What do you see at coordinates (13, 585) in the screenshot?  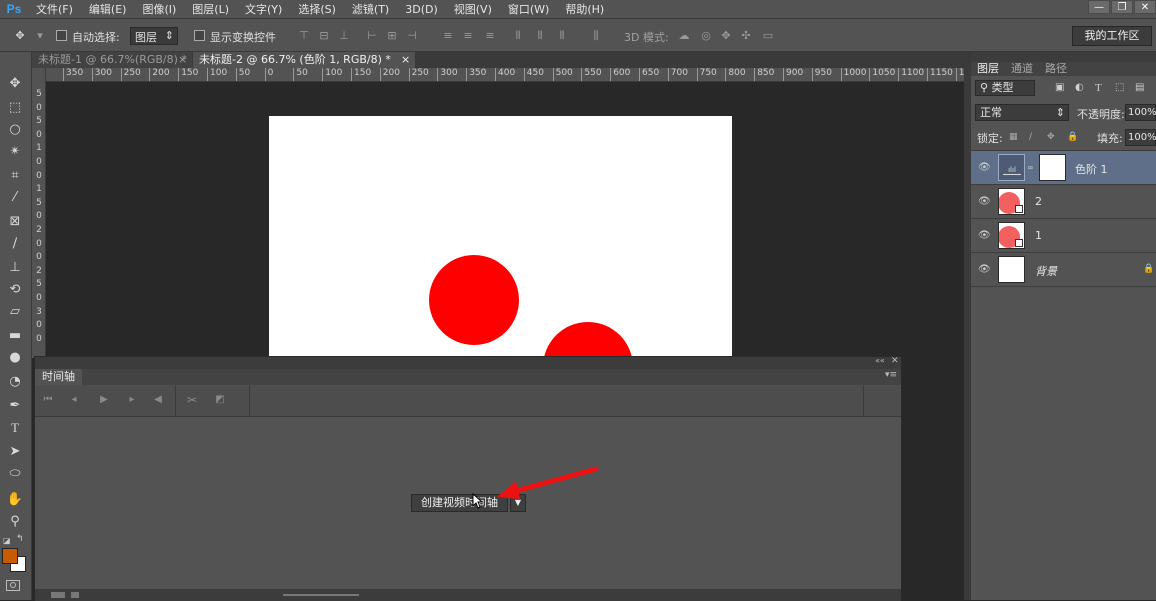 I see `quick-mask-icon` at bounding box center [13, 585].